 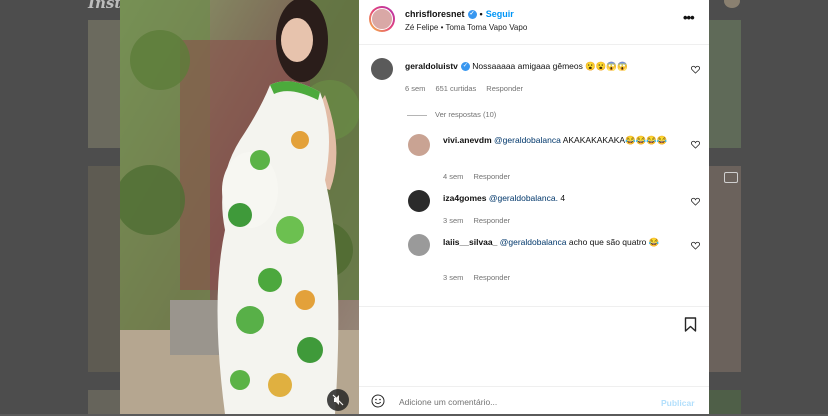 I want to click on comment-username: vivi.anevdm, so click(x=467, y=140).